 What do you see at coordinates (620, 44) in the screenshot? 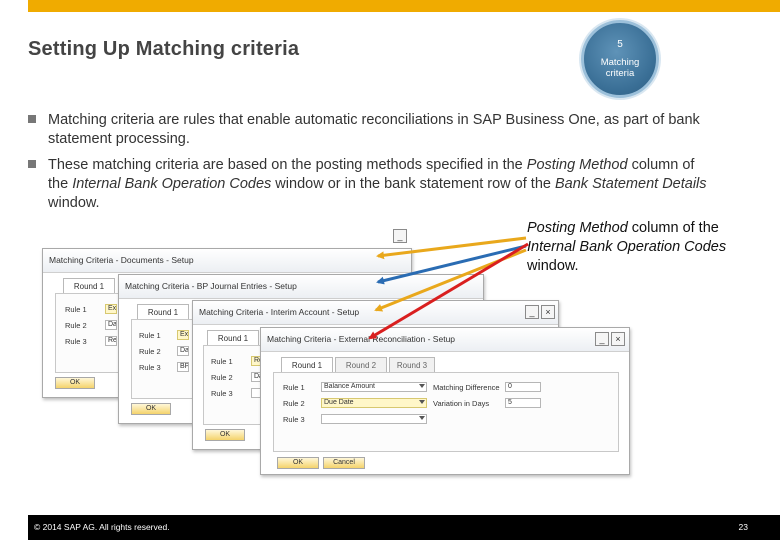
I see `step-number: 5` at bounding box center [620, 44].